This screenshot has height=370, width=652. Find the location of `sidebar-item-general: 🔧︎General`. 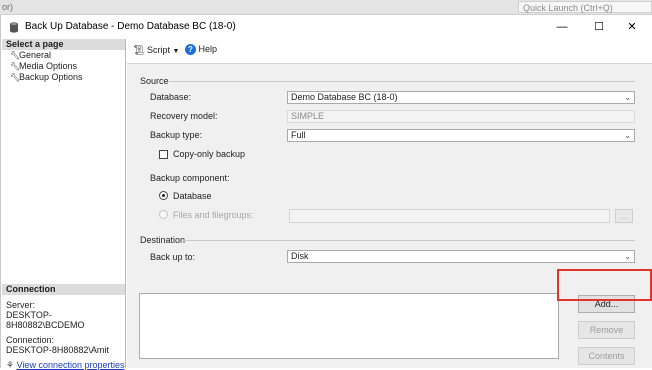

sidebar-item-general: 🔧︎General is located at coordinates (63, 55).